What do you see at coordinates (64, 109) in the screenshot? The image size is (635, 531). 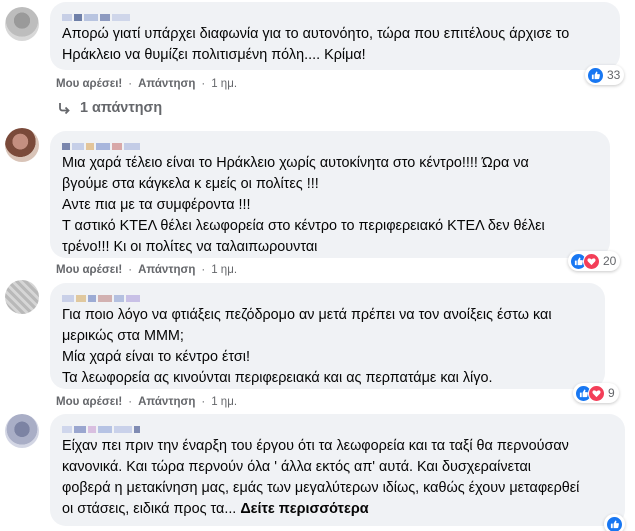 I see `reply-arrow-icon` at bounding box center [64, 109].